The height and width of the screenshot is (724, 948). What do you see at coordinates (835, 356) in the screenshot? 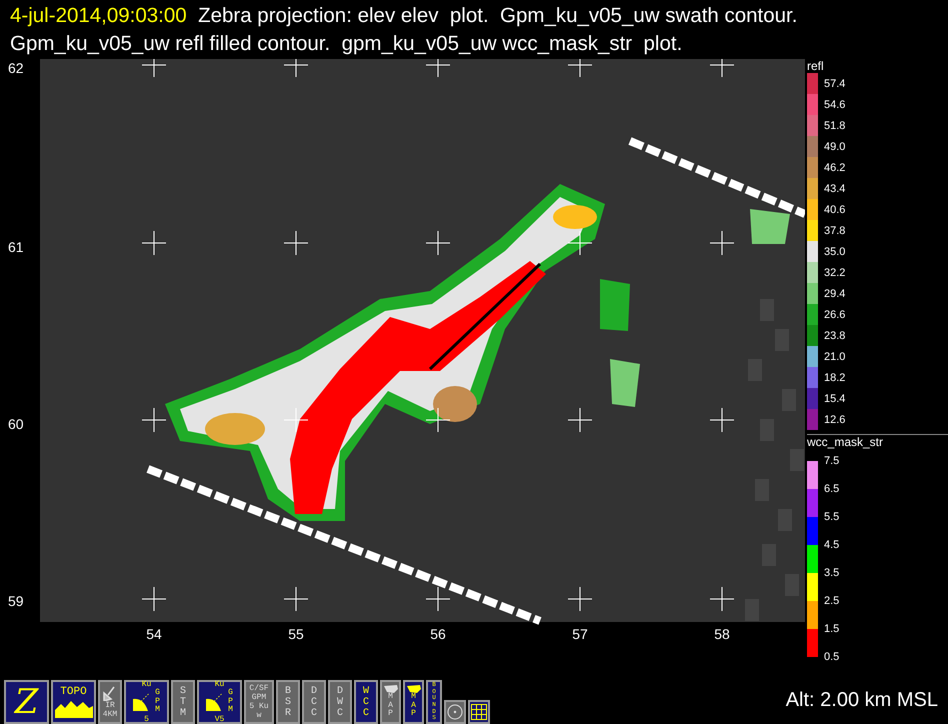
I see `legend-value: 21.0` at bounding box center [835, 356].